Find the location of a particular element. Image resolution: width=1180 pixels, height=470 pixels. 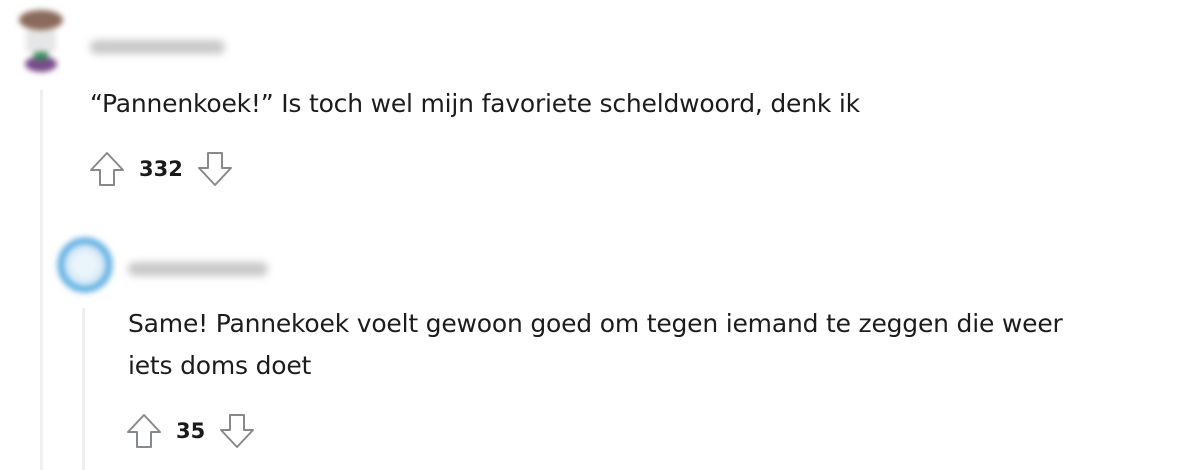

vote-count: 35 is located at coordinates (191, 431).